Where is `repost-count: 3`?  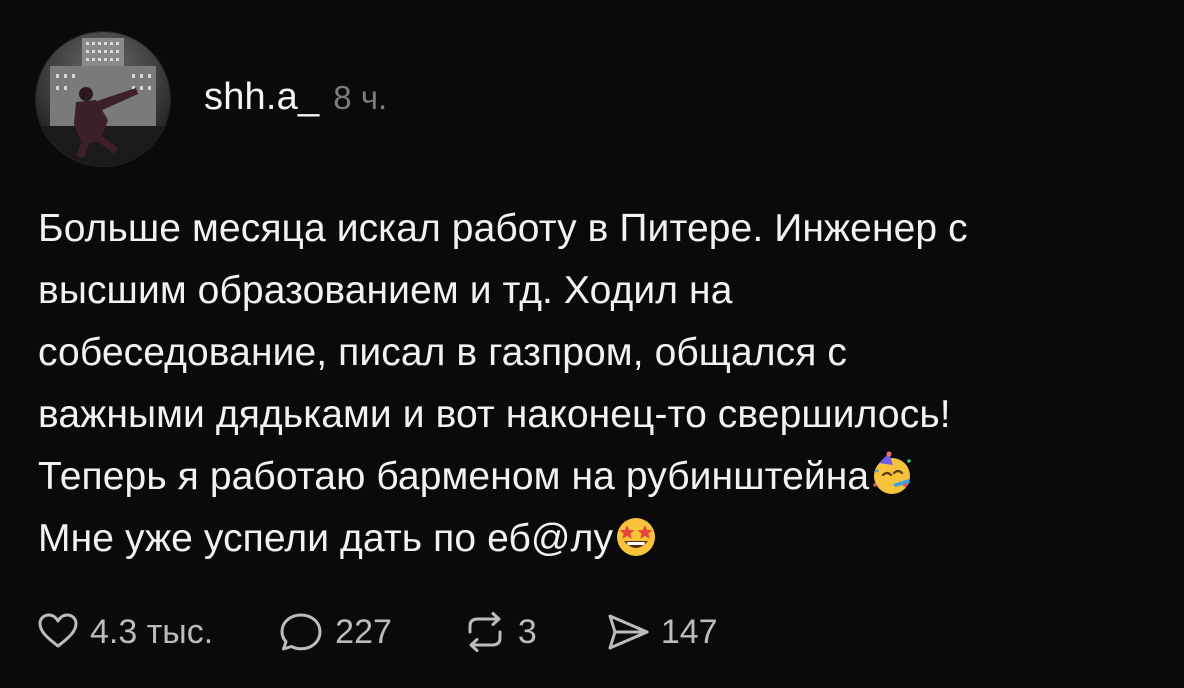
repost-count: 3 is located at coordinates (527, 631).